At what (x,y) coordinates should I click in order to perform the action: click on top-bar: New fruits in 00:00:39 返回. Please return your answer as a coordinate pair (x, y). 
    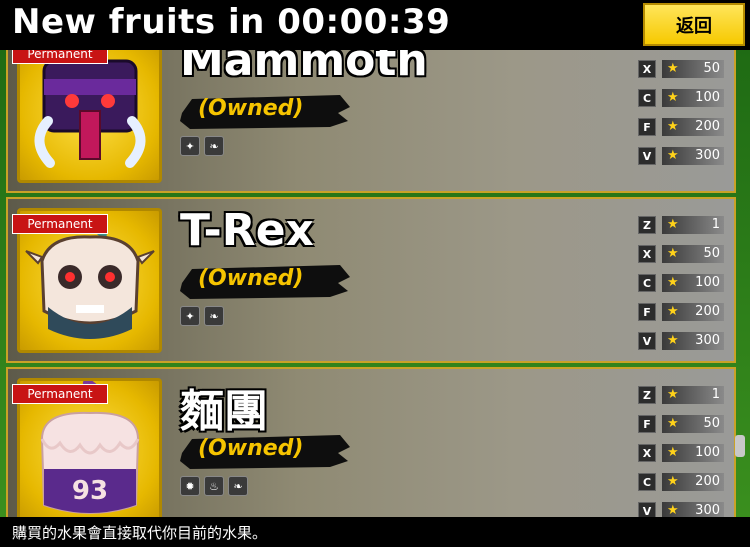
    Looking at the image, I should click on (375, 25).